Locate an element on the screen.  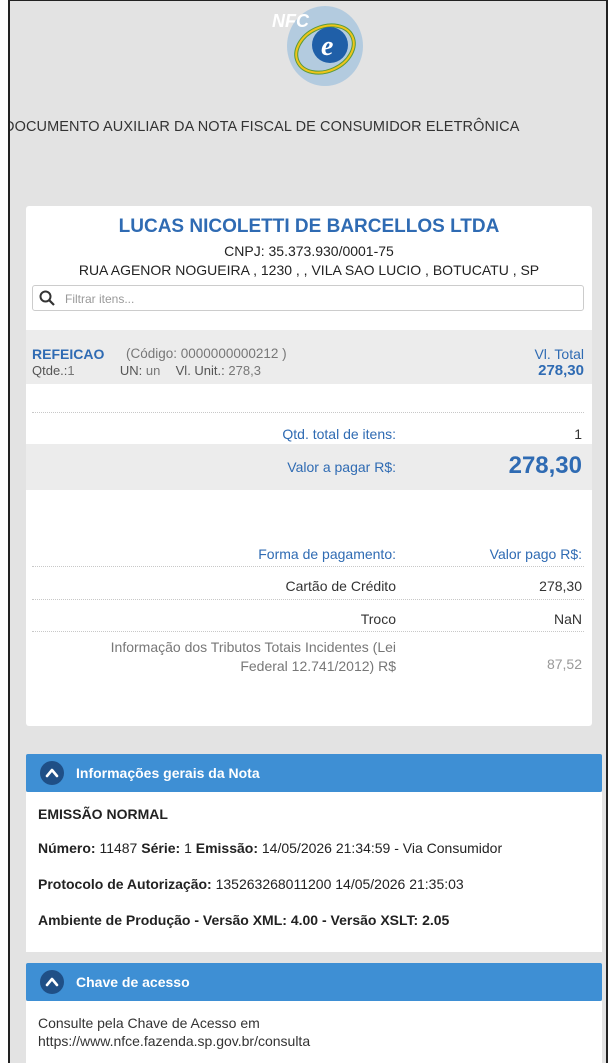
valor-pagar-band: Valor a pagar R$: 278,30 is located at coordinates (309, 467).